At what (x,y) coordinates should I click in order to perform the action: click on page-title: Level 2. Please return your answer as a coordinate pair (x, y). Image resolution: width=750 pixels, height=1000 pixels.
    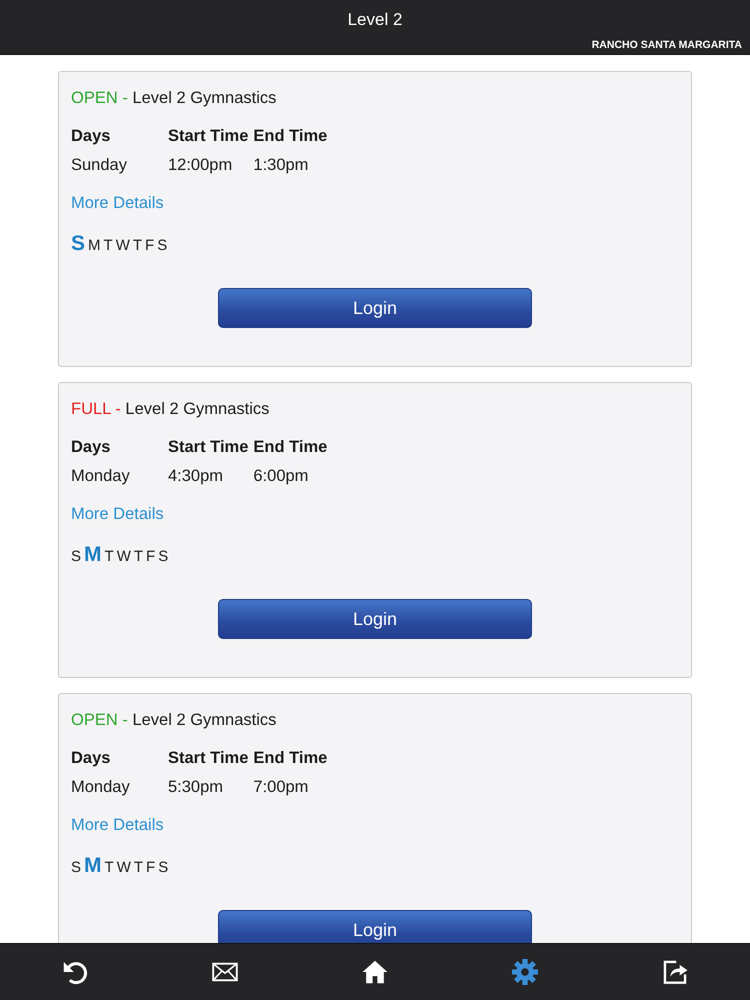
    Looking at the image, I should click on (375, 19).